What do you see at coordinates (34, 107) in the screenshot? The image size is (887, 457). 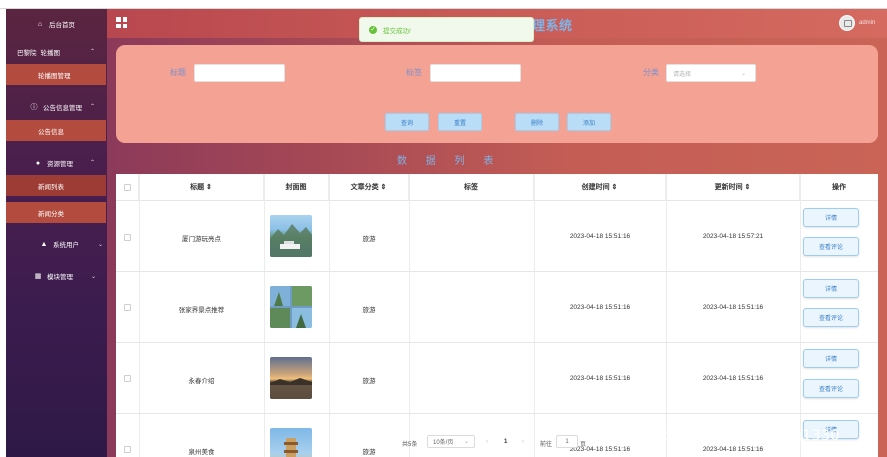 I see `info-circle-icon: ⓘ` at bounding box center [34, 107].